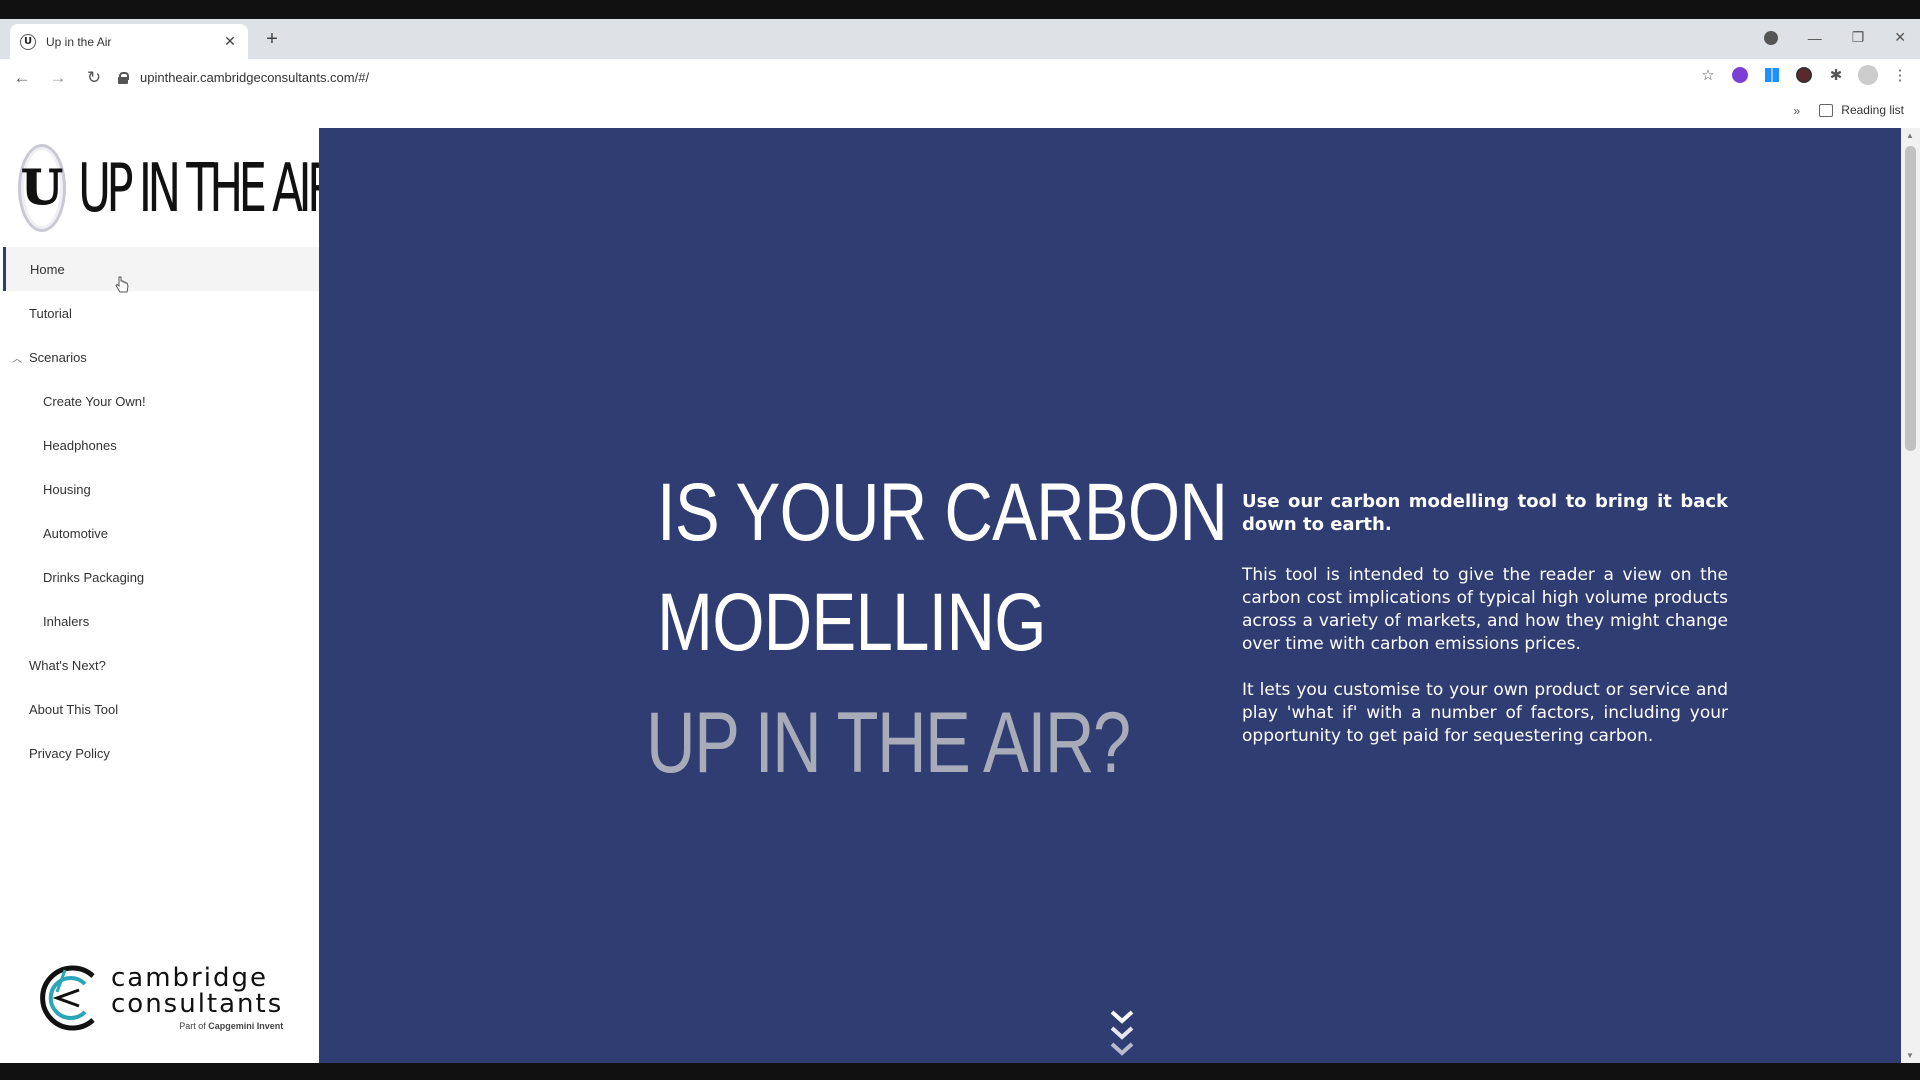  I want to click on reading-list-icon, so click(1826, 110).